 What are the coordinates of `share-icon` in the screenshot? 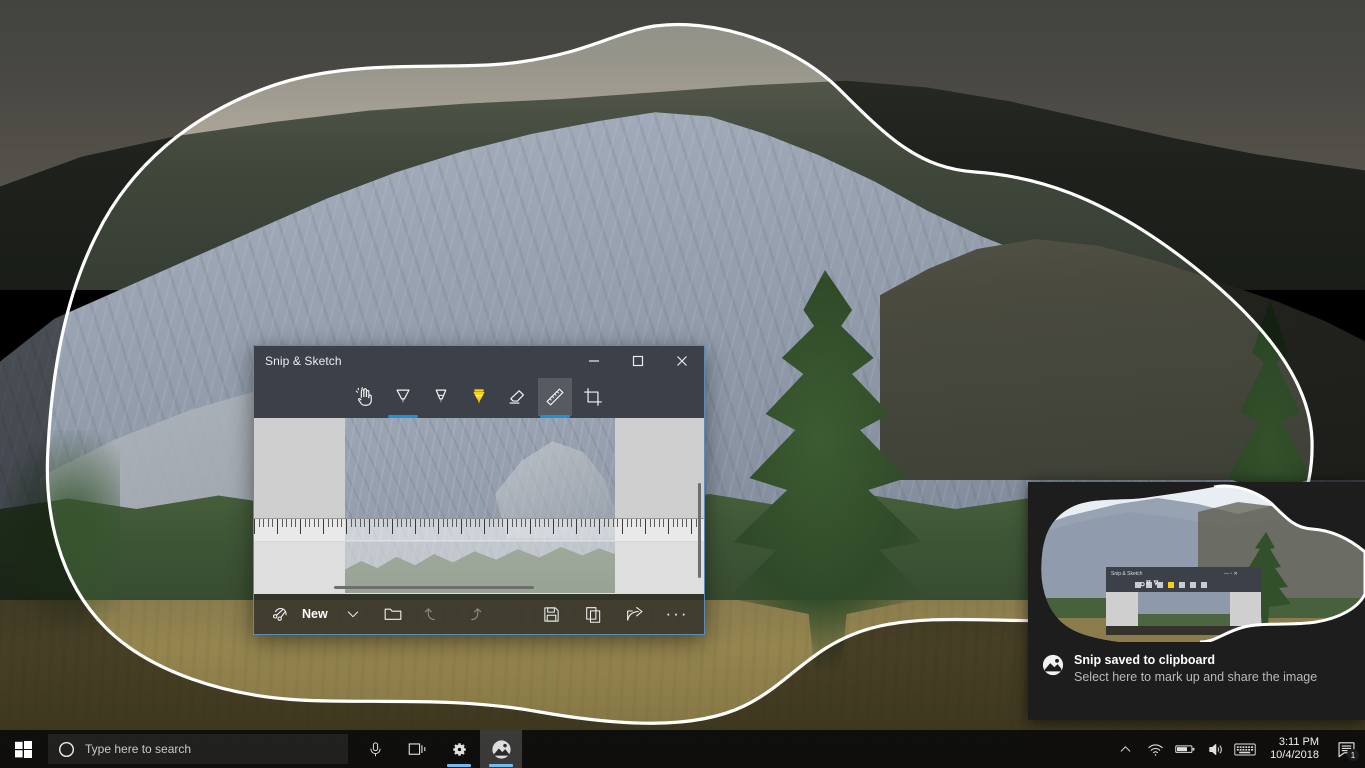 It's located at (635, 614).